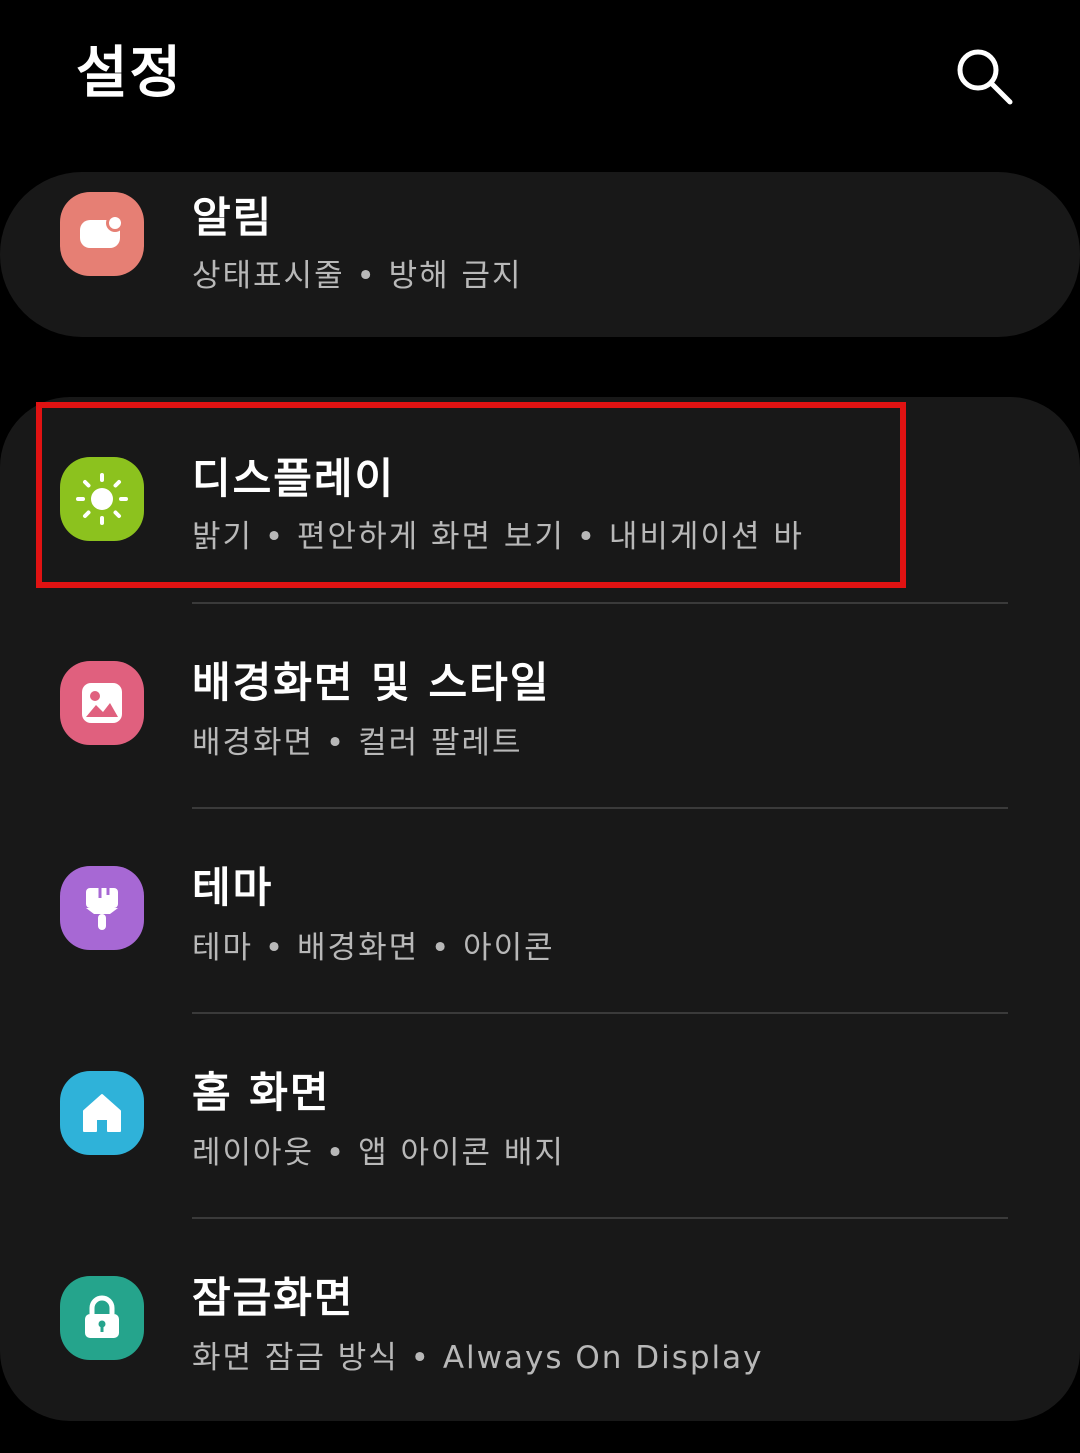  Describe the element at coordinates (102, 499) in the screenshot. I see `sun-icon` at that location.